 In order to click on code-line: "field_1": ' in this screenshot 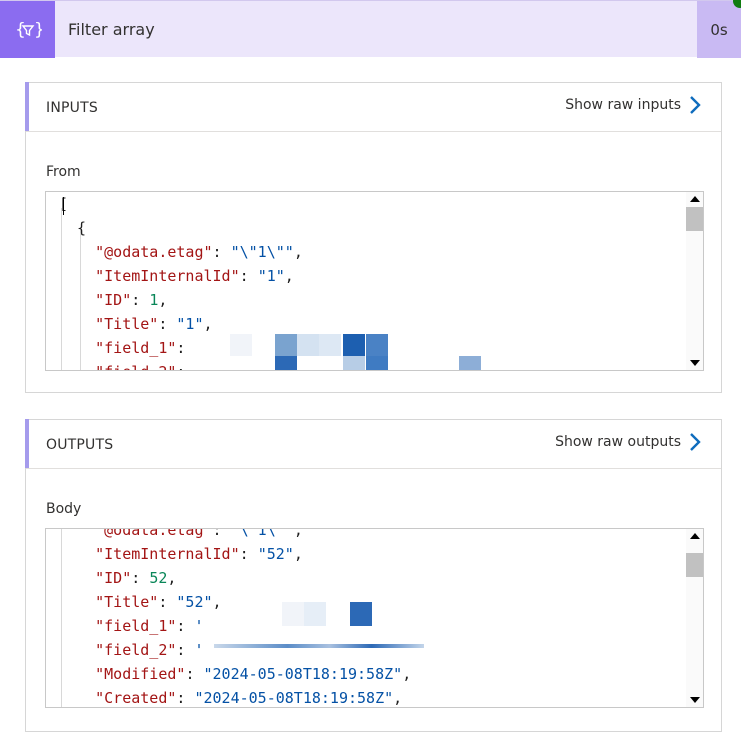, I will do `click(131, 626)`.